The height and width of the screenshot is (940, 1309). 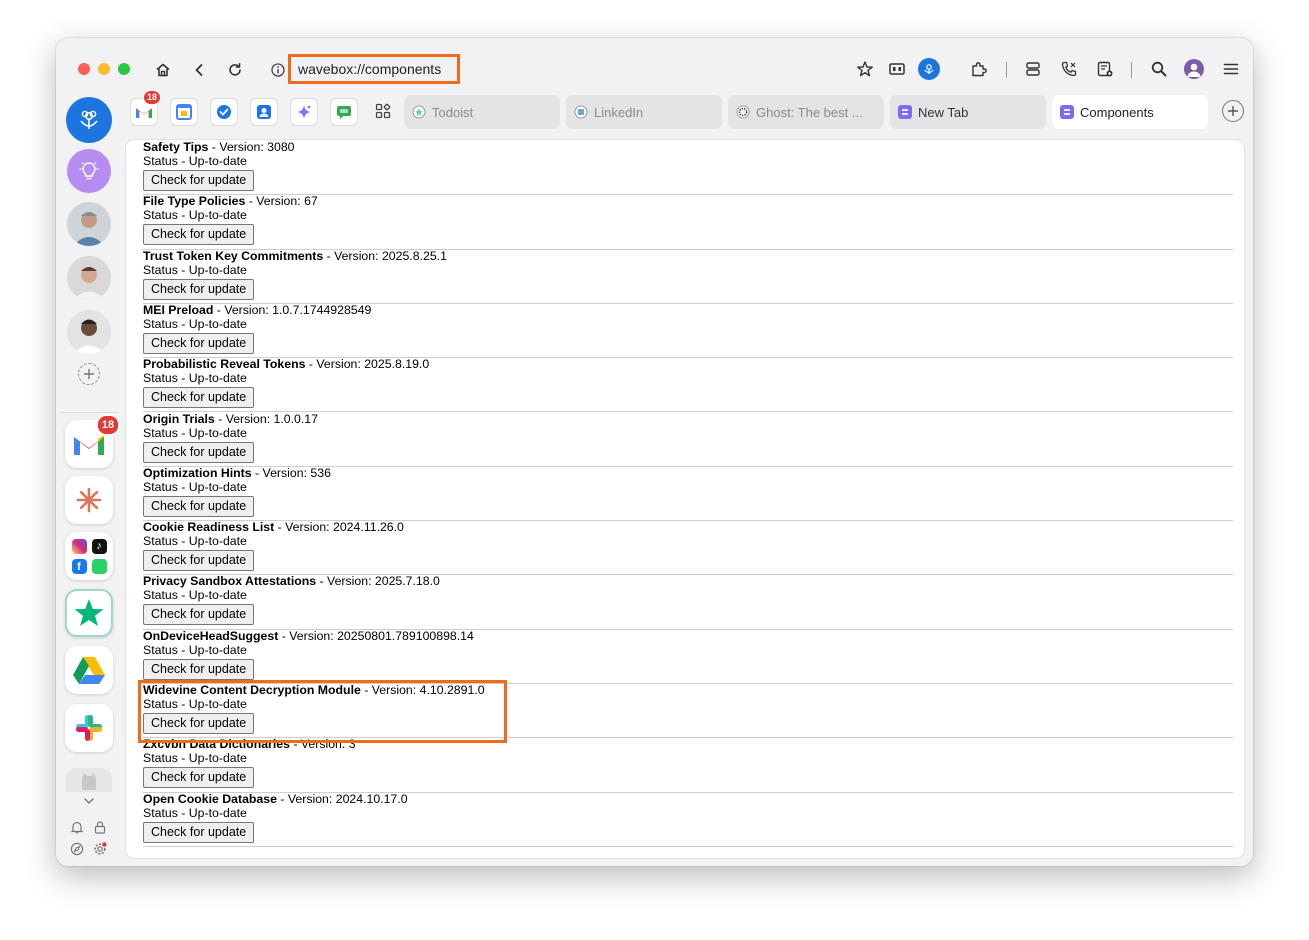 I want to click on component-version: - Version: 67, so click(x=281, y=201).